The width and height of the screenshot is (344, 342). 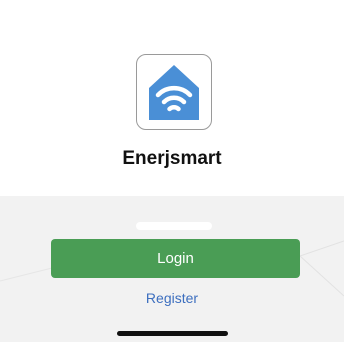 I want to click on app-logo, so click(x=174, y=92).